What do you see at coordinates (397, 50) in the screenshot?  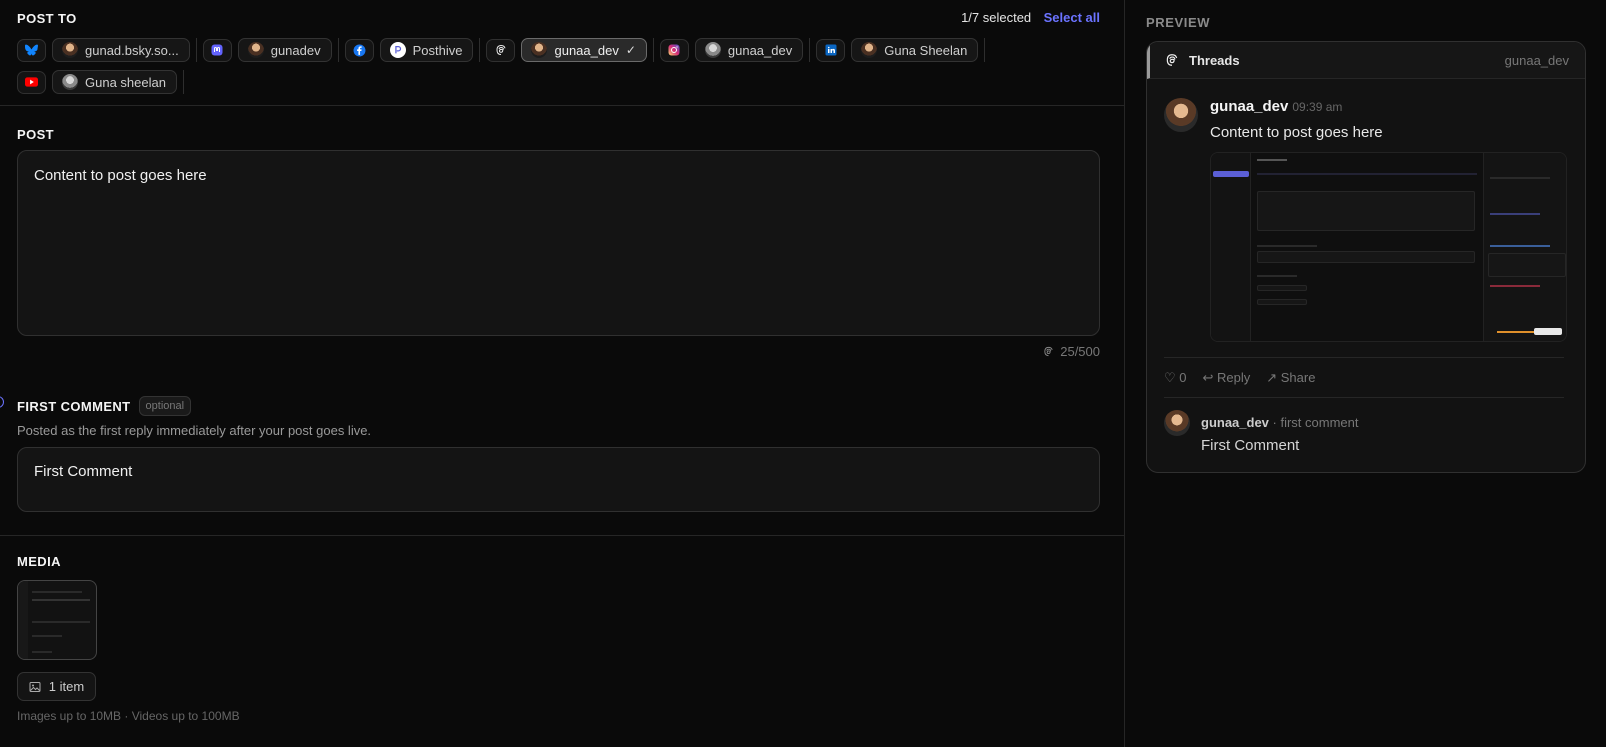 I see `posthive-logo-icon` at bounding box center [397, 50].